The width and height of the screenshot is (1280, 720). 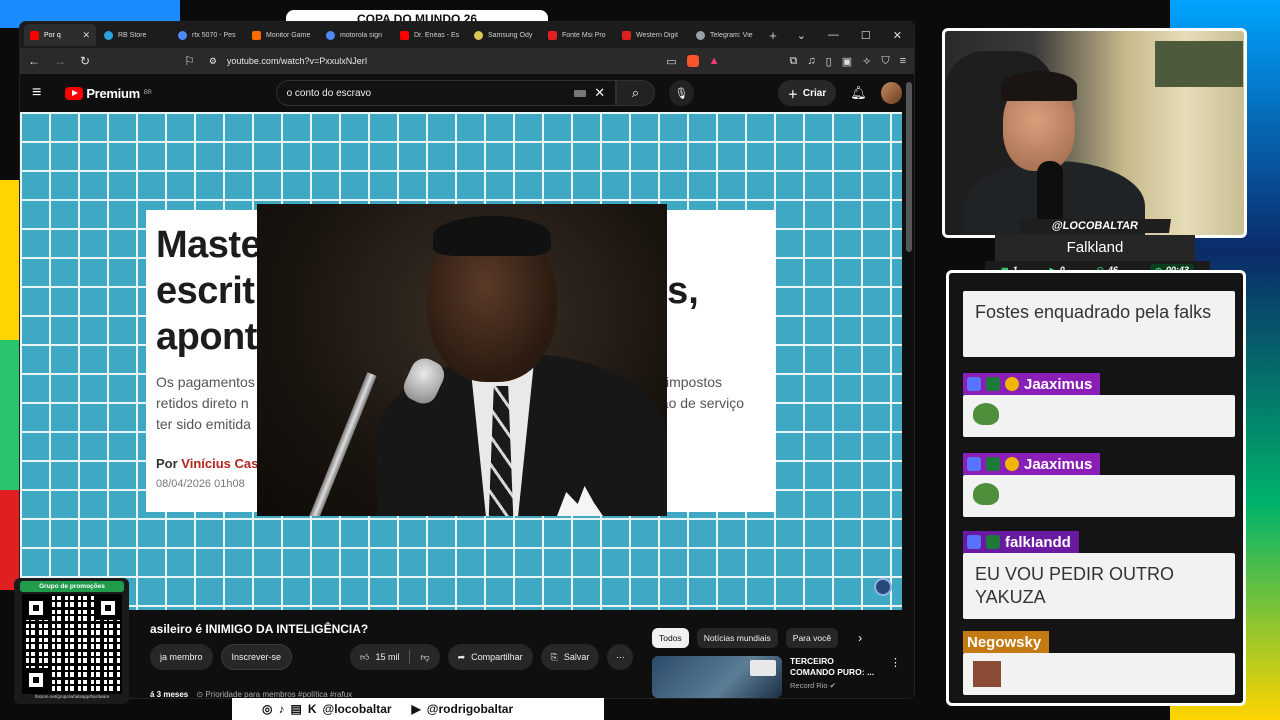 I want to click on forward-icon: →, so click(x=60, y=61).